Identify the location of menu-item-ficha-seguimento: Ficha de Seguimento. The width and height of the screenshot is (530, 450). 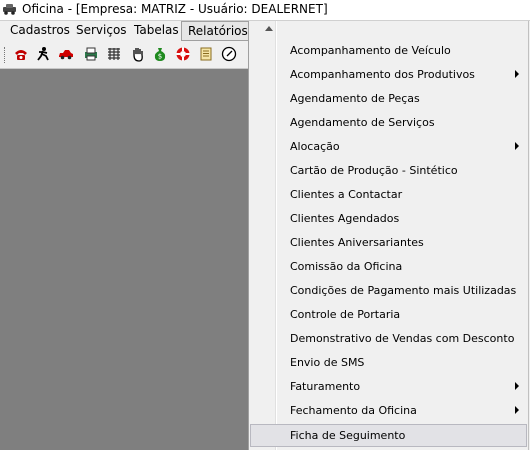
(388, 435).